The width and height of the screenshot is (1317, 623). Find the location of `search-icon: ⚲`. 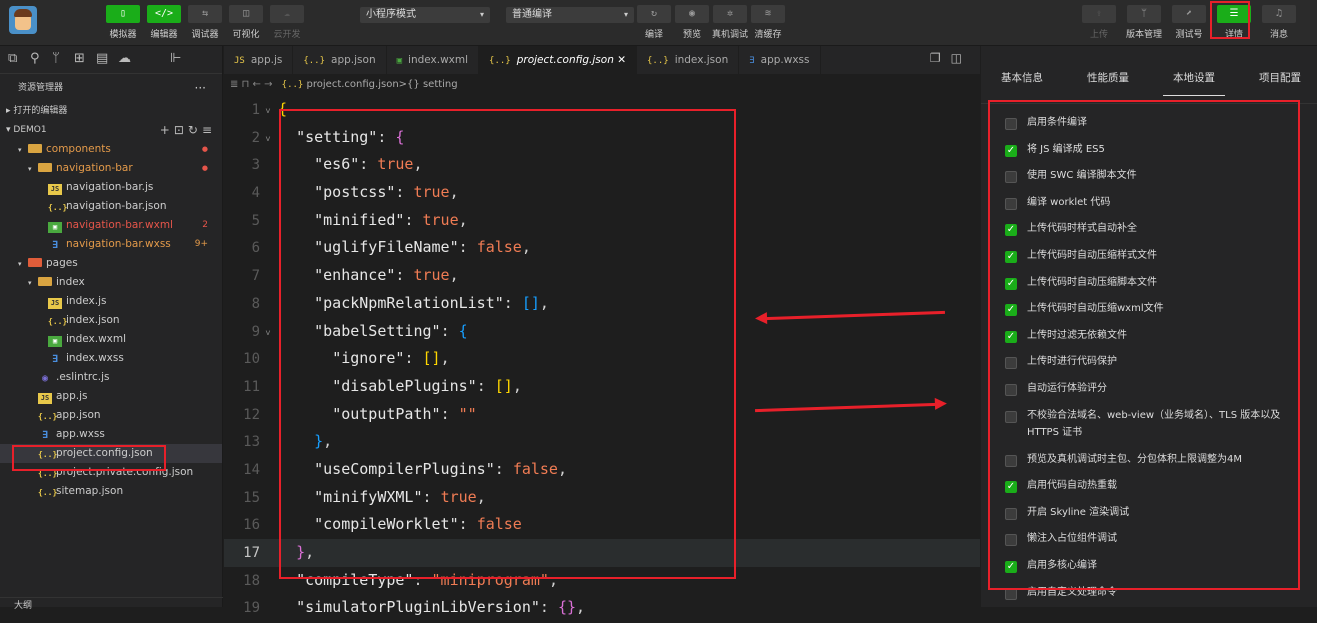

search-icon: ⚲ is located at coordinates (41, 58).